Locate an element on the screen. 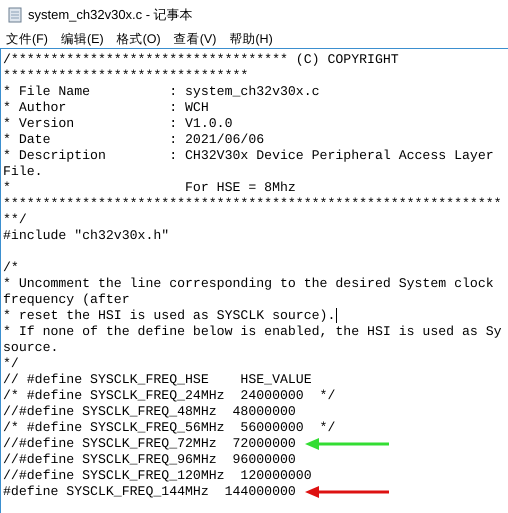 The height and width of the screenshot is (513, 508). code-line: * Author : WCH is located at coordinates (106, 108).